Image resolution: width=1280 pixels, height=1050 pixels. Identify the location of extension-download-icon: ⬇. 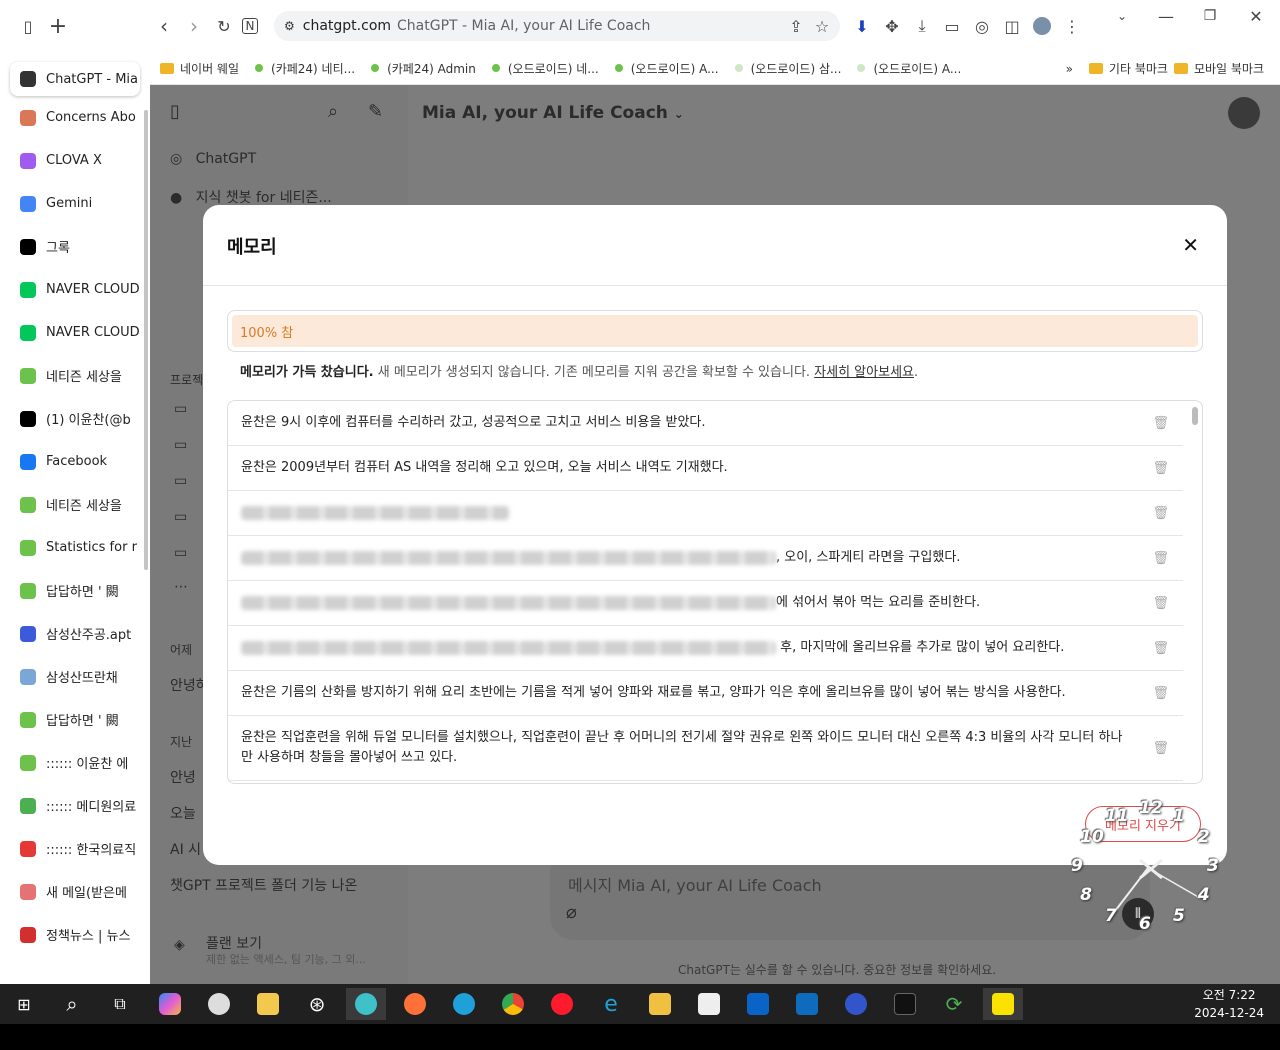
(862, 26).